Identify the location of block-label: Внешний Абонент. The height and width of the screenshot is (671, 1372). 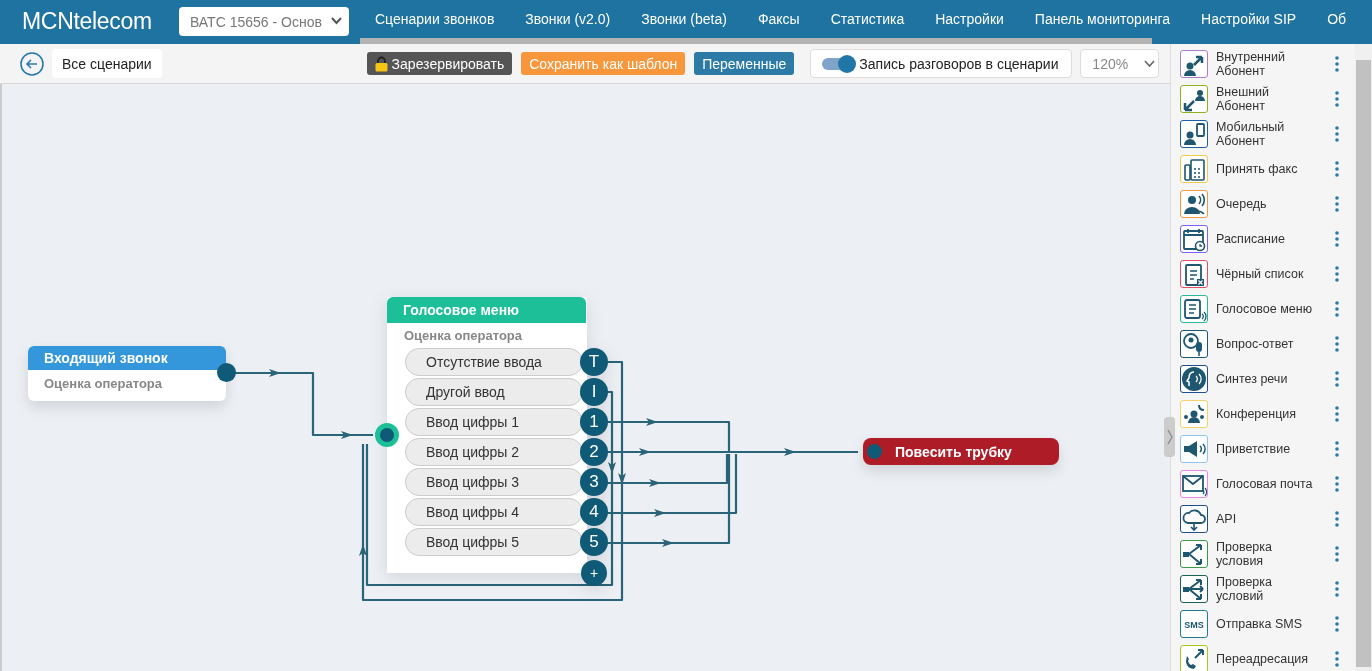
(1271, 99).